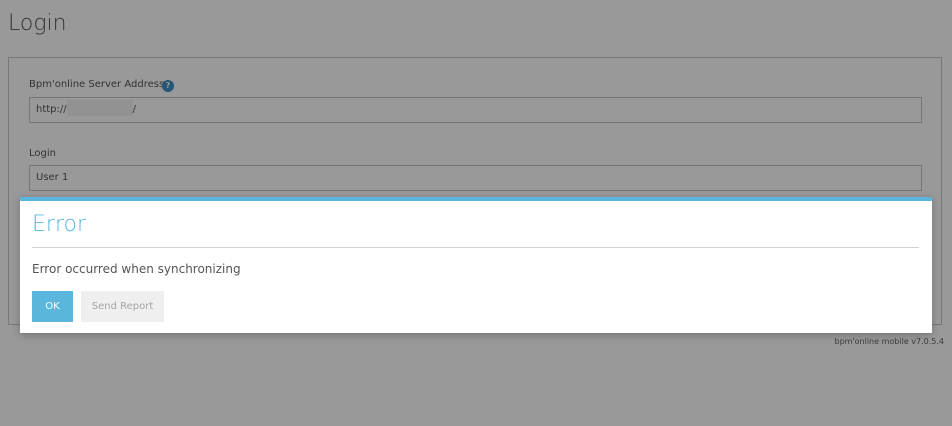  Describe the element at coordinates (475, 247) in the screenshot. I see `dialog-divider` at that location.